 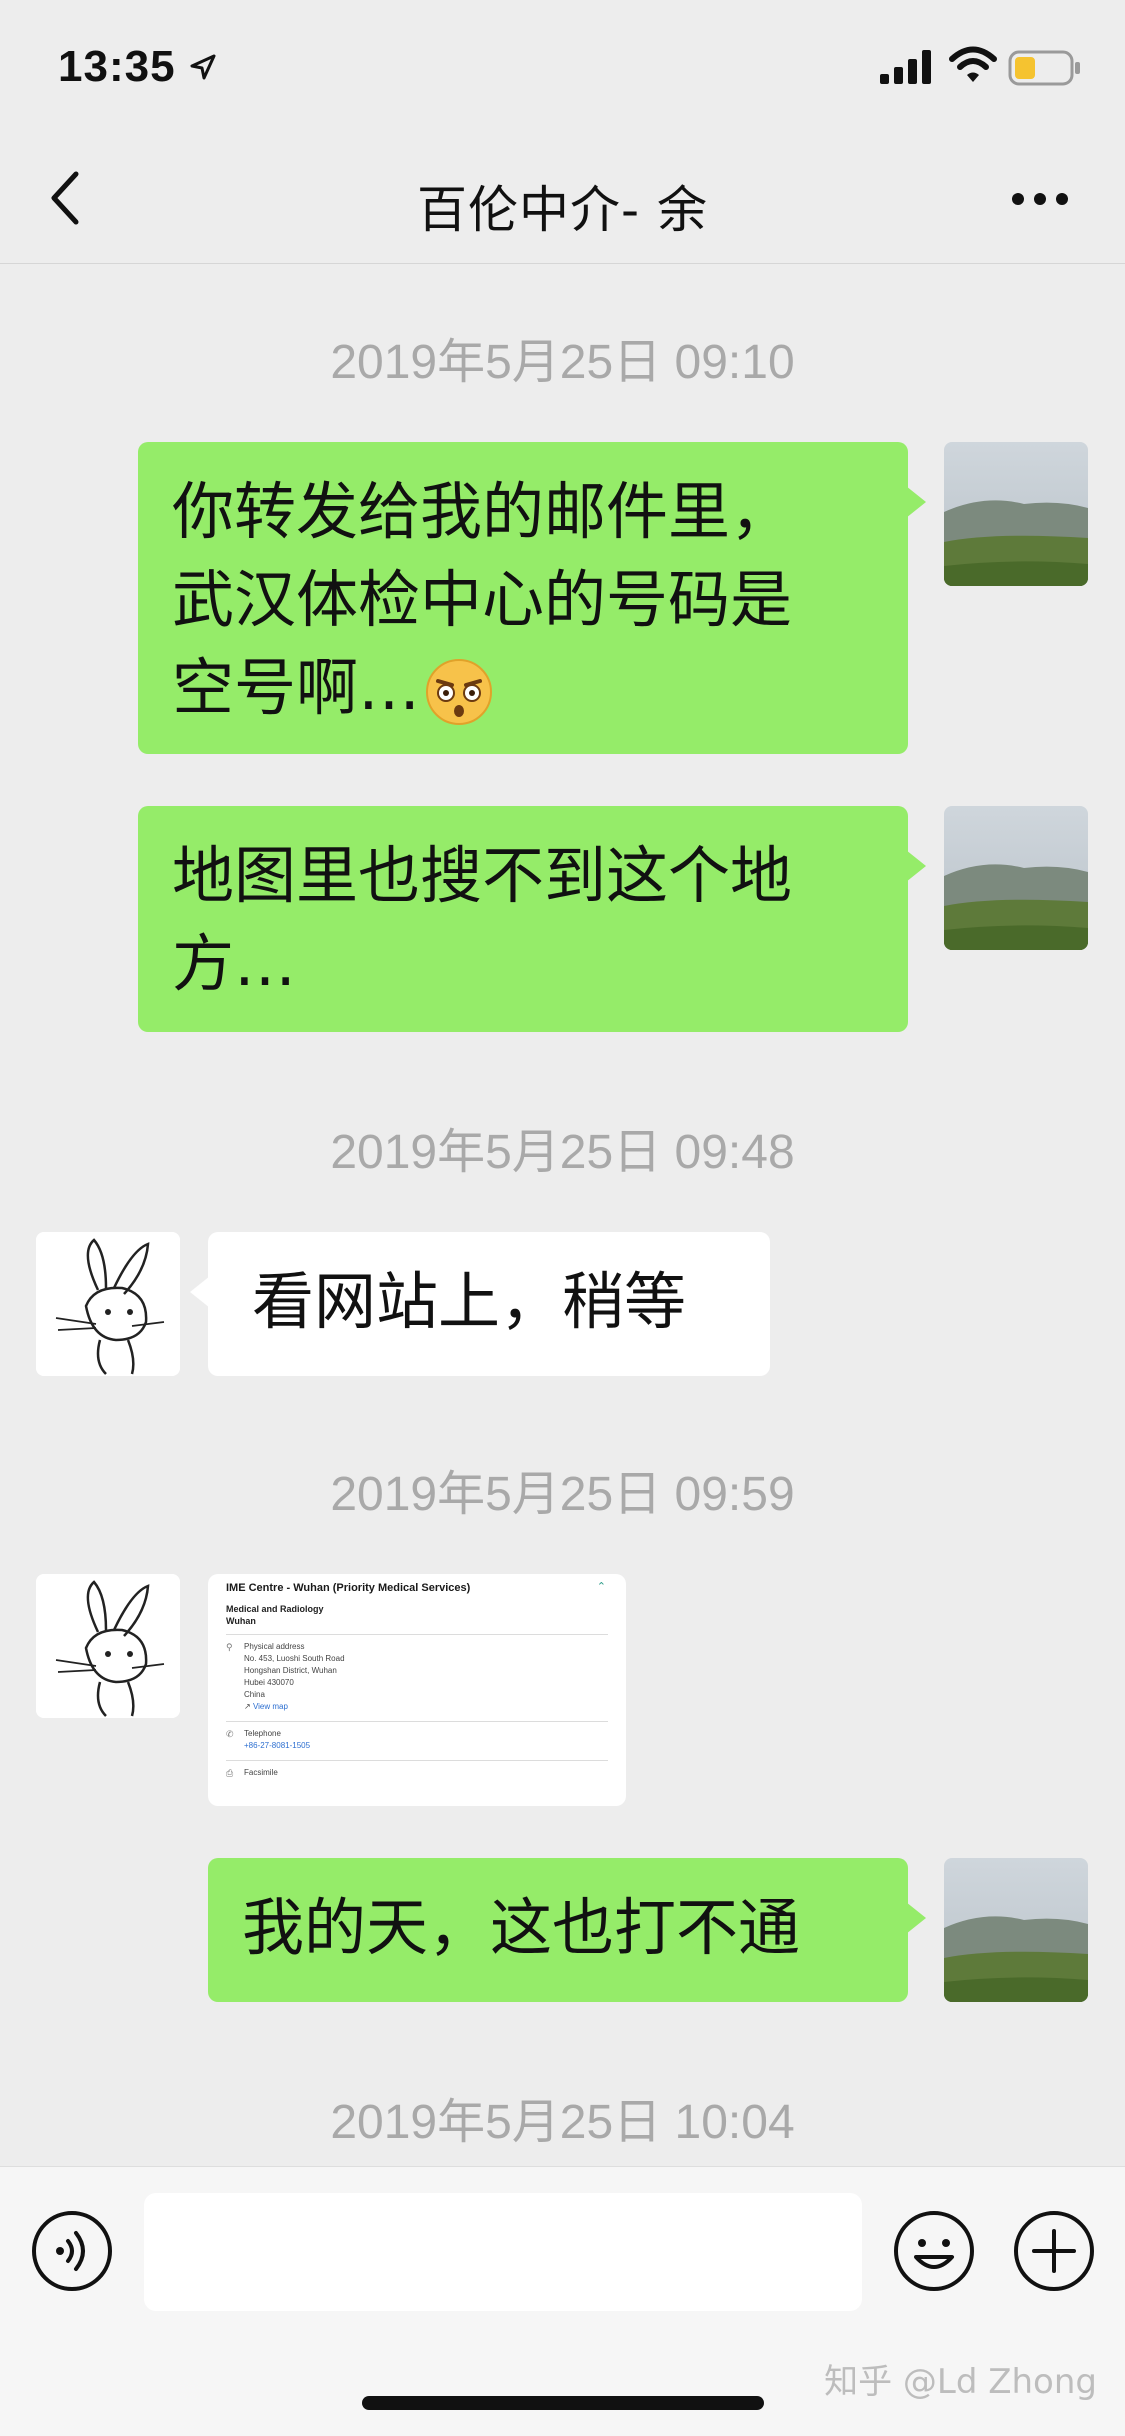 I want to click on phone-icon: ✆, so click(x=230, y=1734).